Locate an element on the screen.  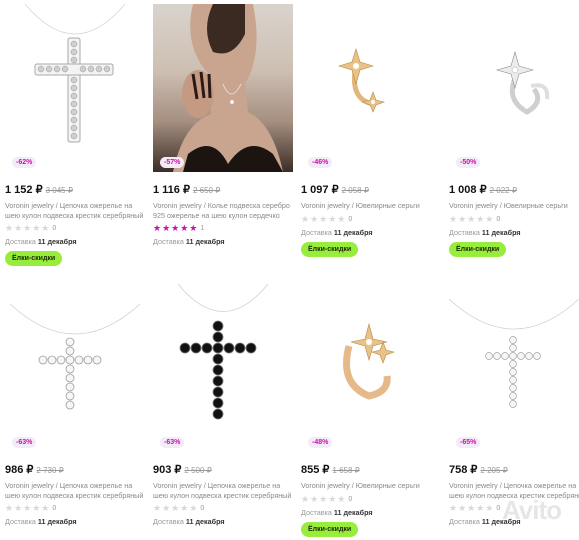
product-image: -48% is located at coordinates (371, 368).